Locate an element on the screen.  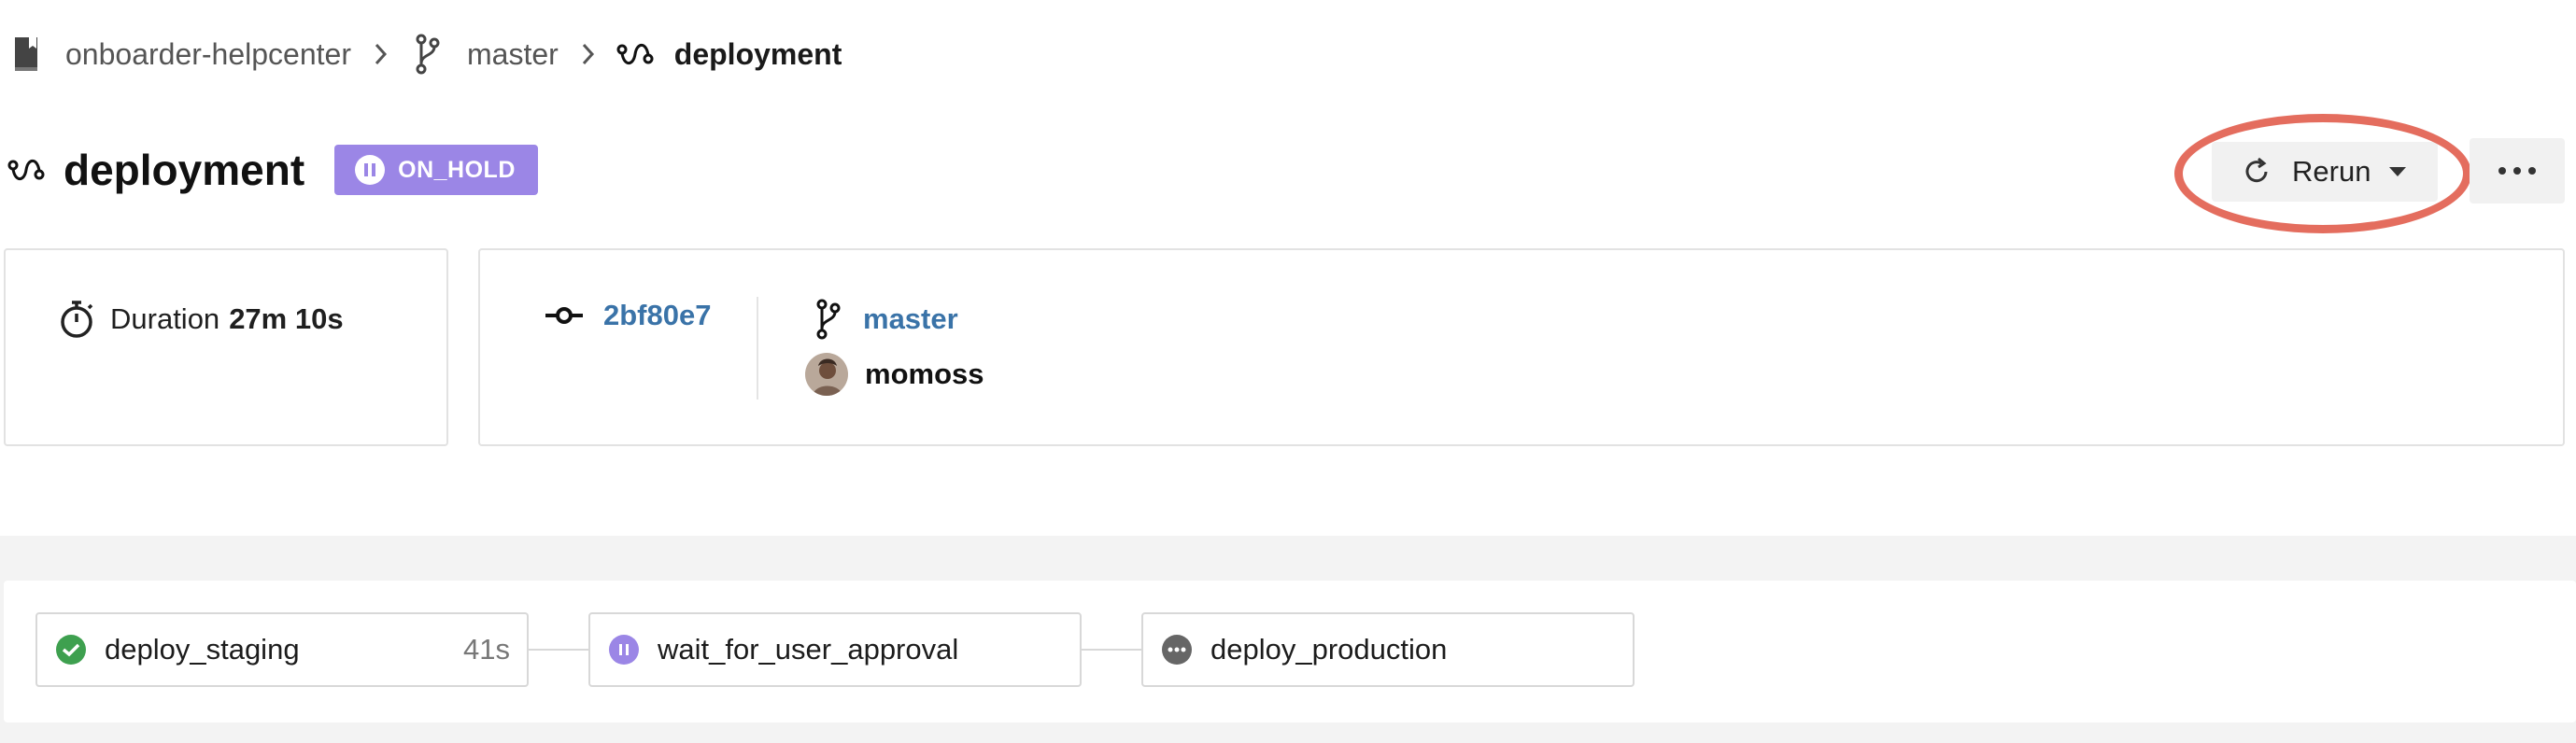
status-badge-label: ON_HOLD is located at coordinates (457, 169).